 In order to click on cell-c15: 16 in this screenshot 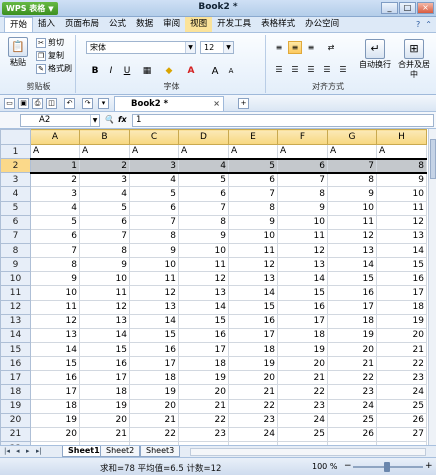, I will do `click(154, 349)`.